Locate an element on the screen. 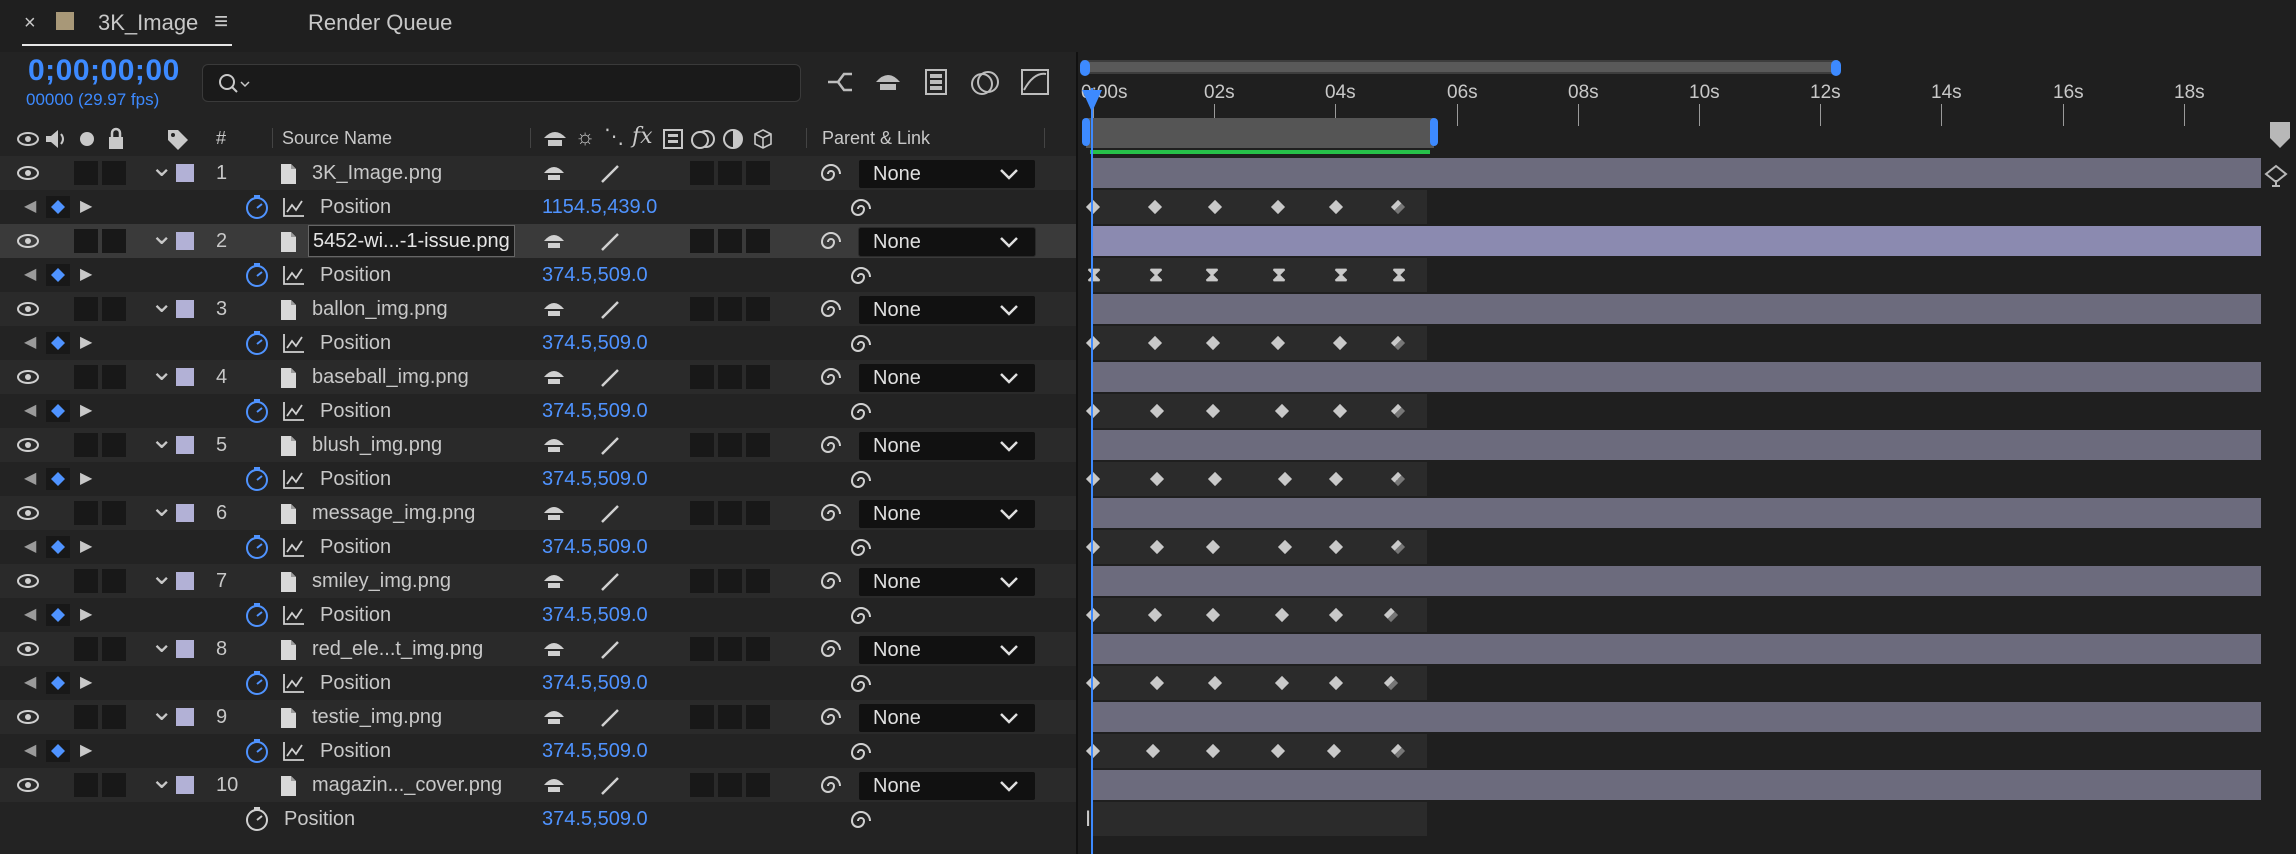  tab-render-queue: Render Queue is located at coordinates (380, 23).